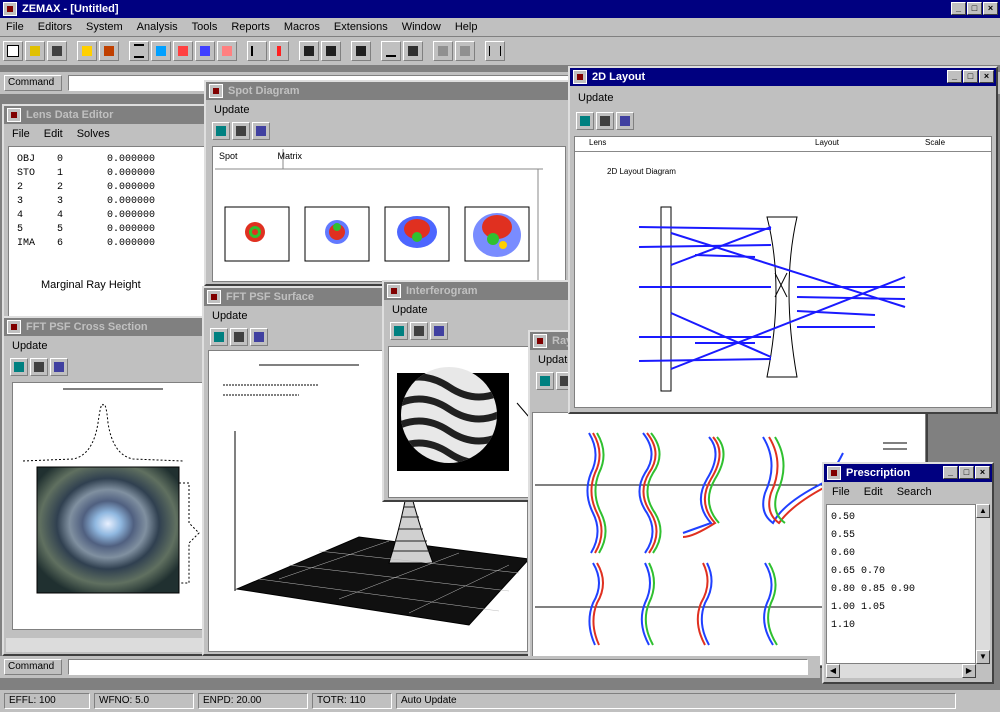 The image size is (1000, 712). Describe the element at coordinates (983, 657) in the screenshot. I see `scroll-down-icon: ▼` at that location.